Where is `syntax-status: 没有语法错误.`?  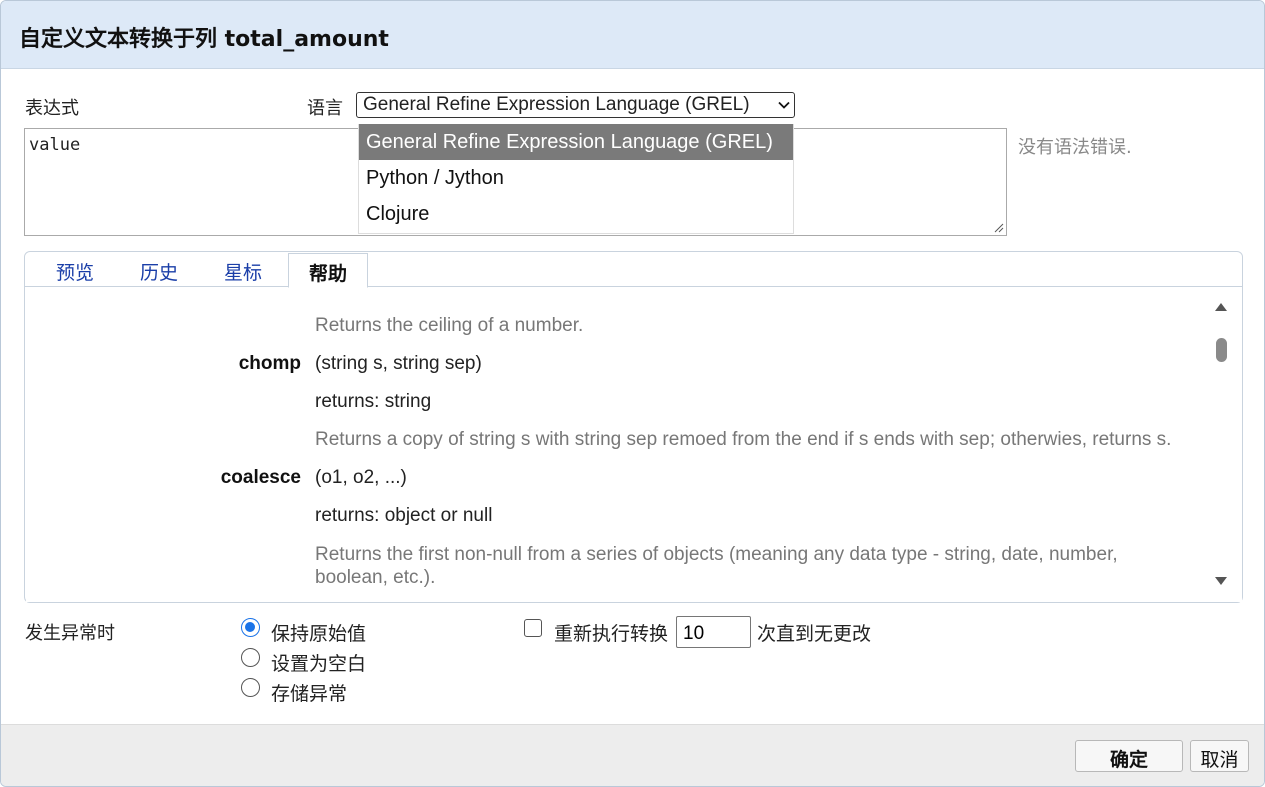
syntax-status: 没有语法错误. is located at coordinates (1075, 147).